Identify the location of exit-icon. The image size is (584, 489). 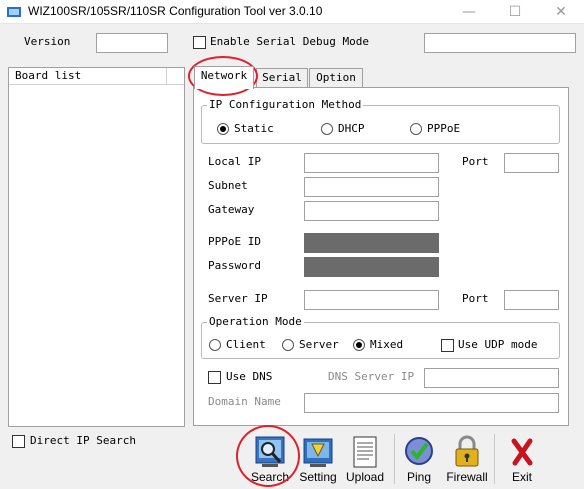
(522, 452).